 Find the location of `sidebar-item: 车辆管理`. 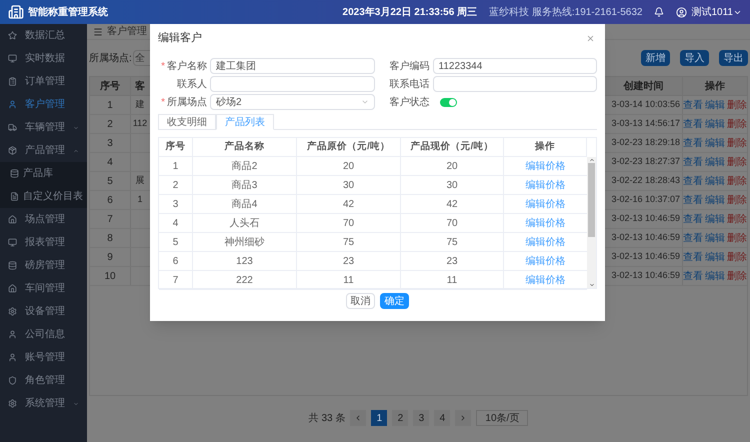

sidebar-item: 车辆管理 is located at coordinates (43, 127).